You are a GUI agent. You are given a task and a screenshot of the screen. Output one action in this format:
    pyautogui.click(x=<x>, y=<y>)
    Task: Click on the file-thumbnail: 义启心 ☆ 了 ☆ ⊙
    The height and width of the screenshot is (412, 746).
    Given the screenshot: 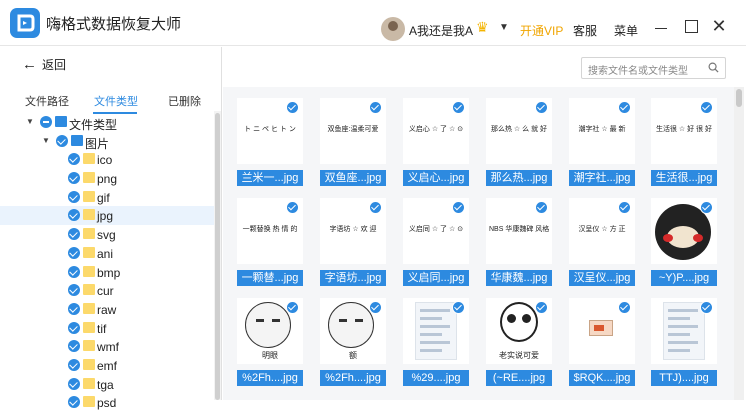 What is the action you would take?
    pyautogui.click(x=436, y=131)
    